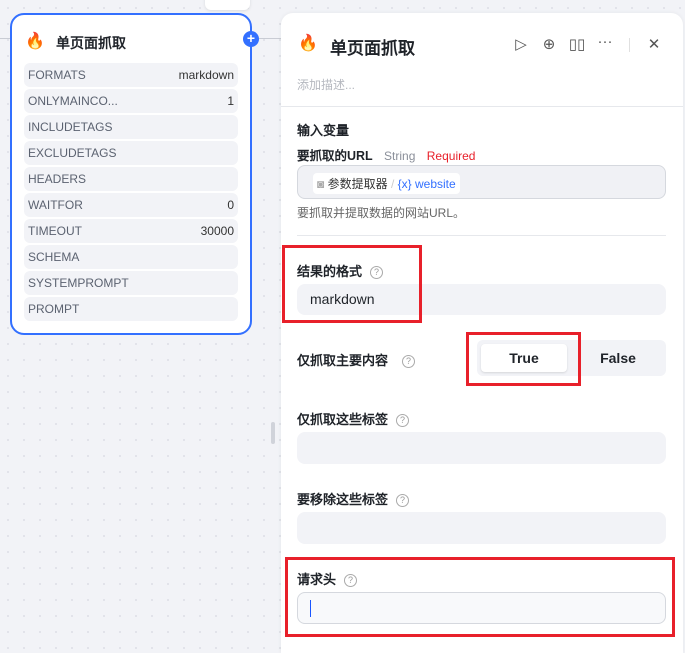  Describe the element at coordinates (481, 528) in the screenshot. I see `exclude-tags-input` at that location.